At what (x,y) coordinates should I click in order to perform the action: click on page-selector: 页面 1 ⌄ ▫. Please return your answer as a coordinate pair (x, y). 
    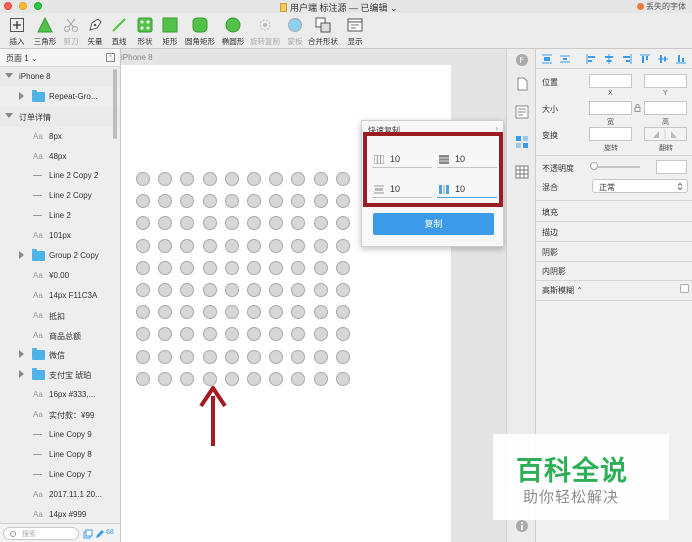
    Looking at the image, I should click on (60, 58).